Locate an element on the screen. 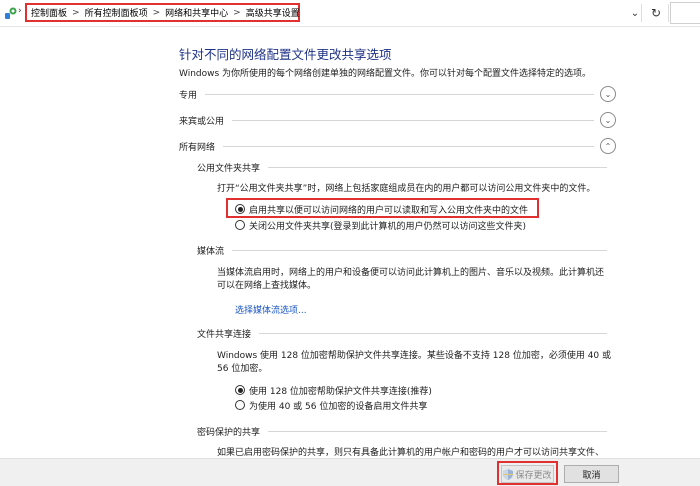 This screenshot has height=486, width=700. public-folder-enable-option: 启用共享以便可以访问网络的用户可以读取和写入公用文件夹中的文件 is located at coordinates (381, 209).